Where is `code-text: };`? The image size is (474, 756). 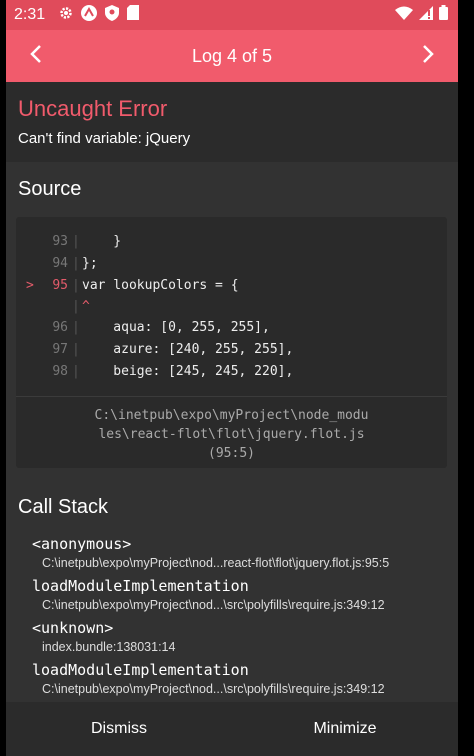
code-text: }; is located at coordinates (90, 263).